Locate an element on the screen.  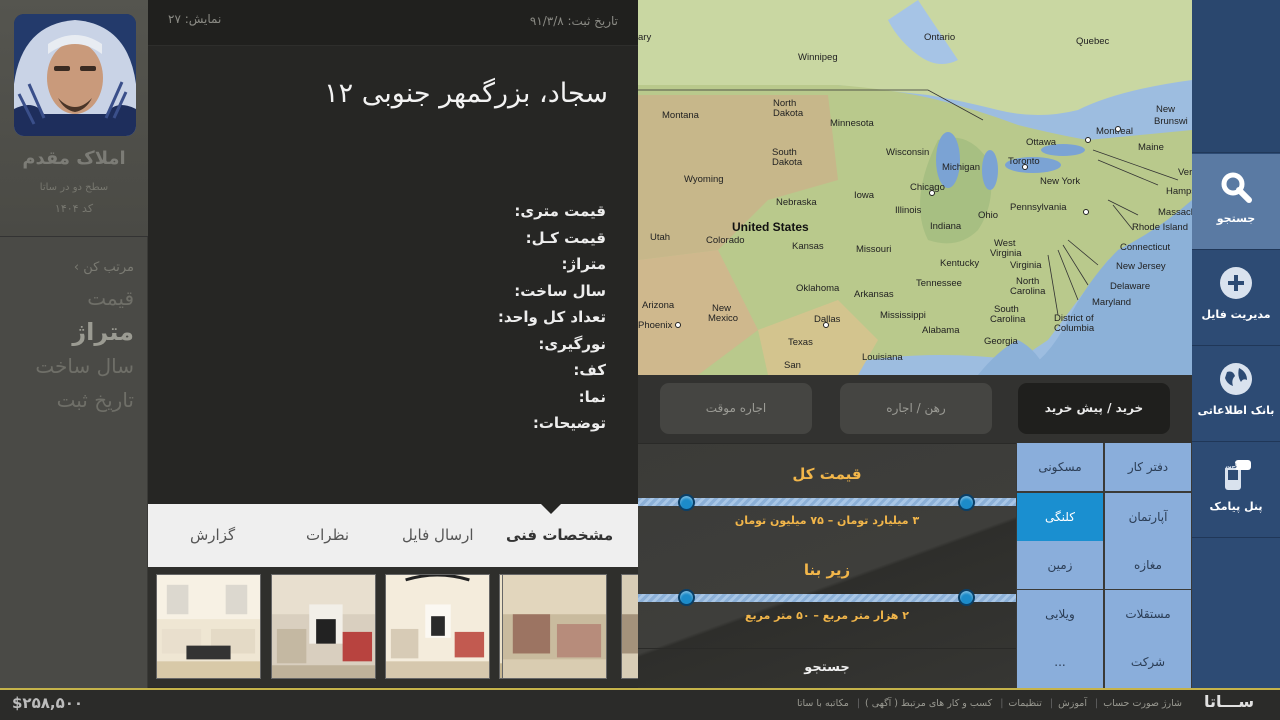
svg-text: Columbia is located at coordinates (1074, 328).